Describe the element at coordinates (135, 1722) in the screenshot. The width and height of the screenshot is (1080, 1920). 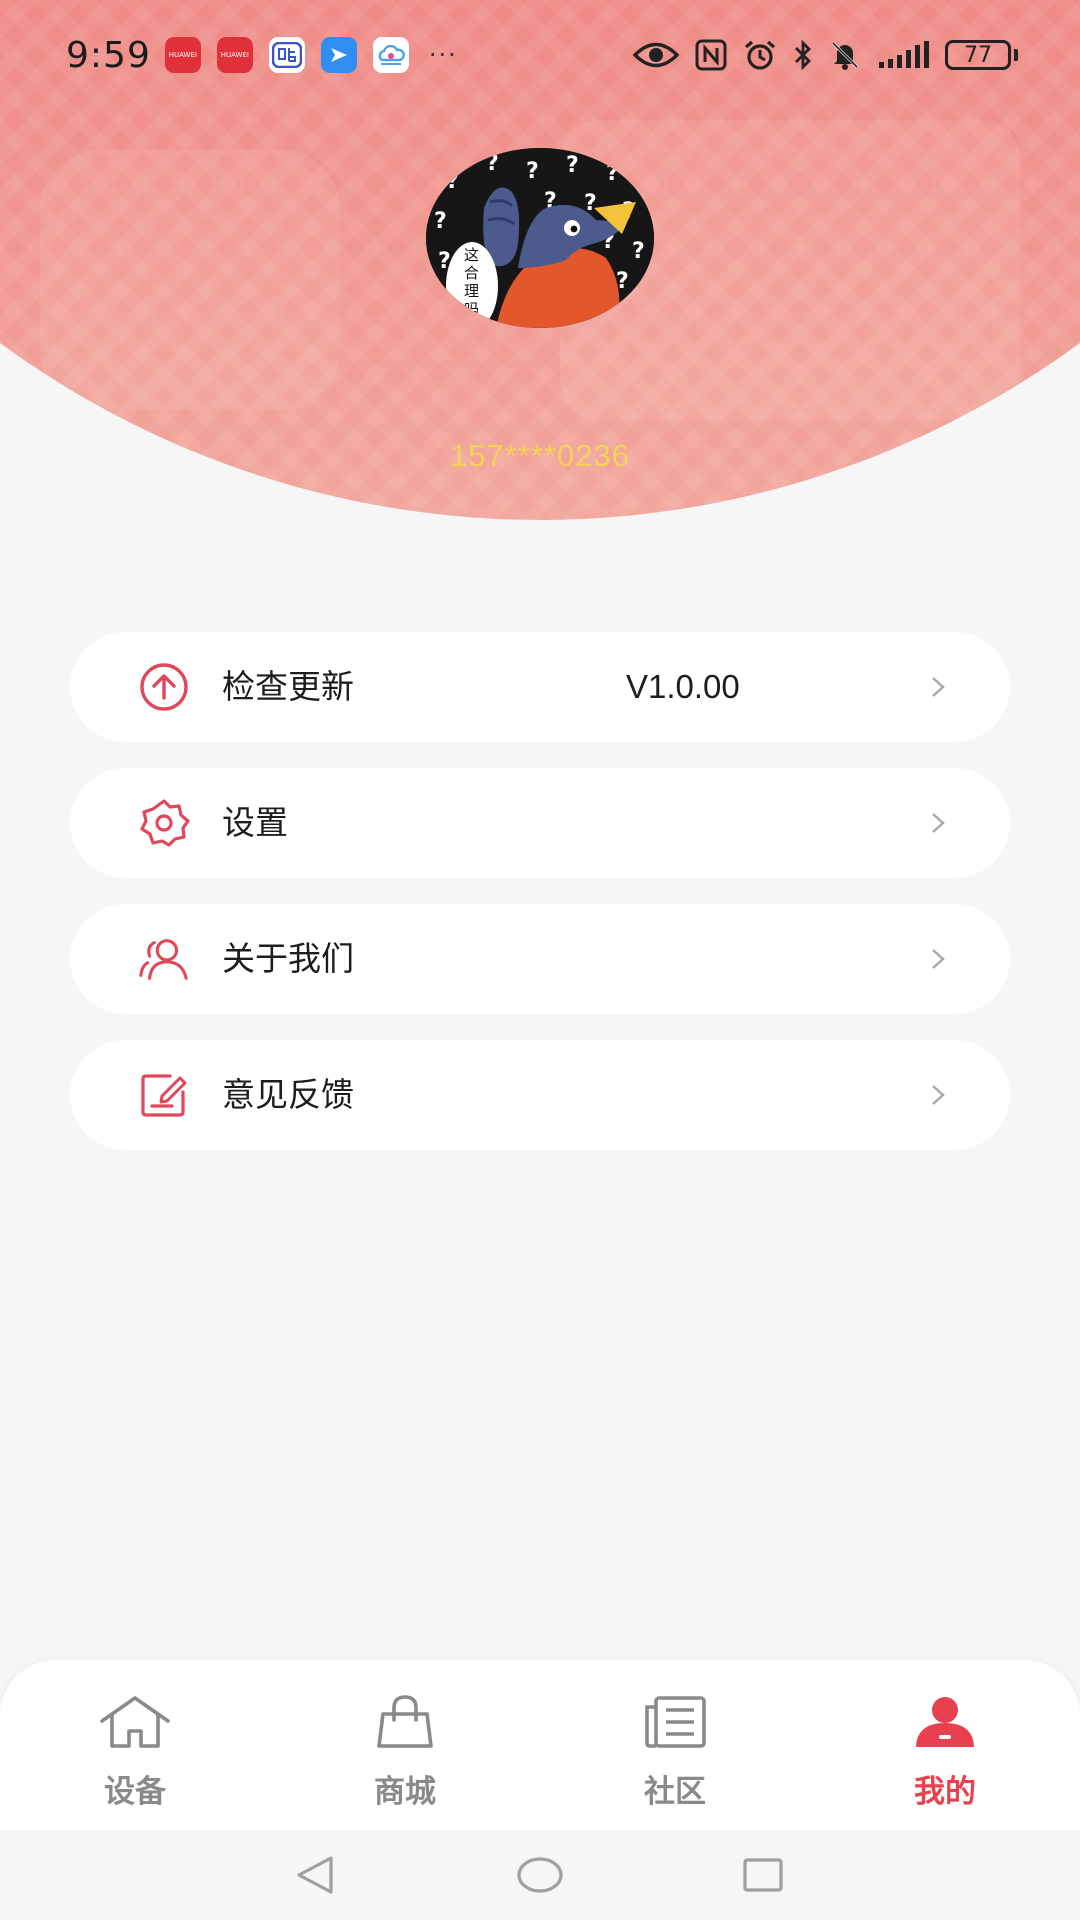
I see `home-icon` at that location.